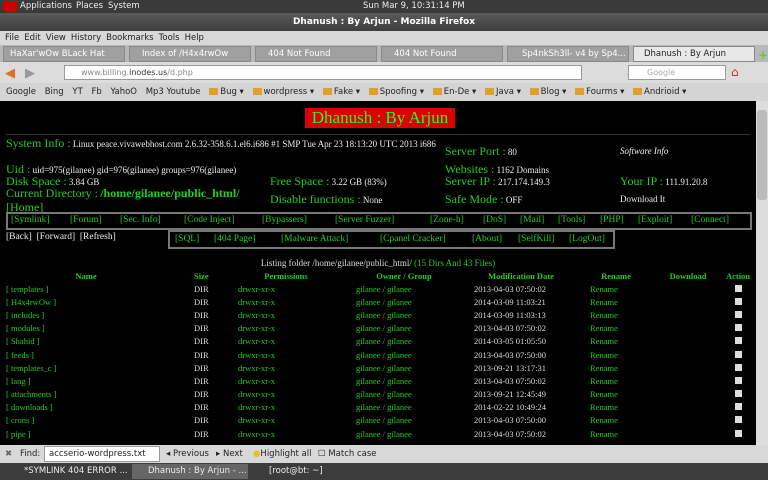 The height and width of the screenshot is (480, 768). Describe the element at coordinates (571, 220) in the screenshot. I see `nav-tools: [Tools]` at that location.